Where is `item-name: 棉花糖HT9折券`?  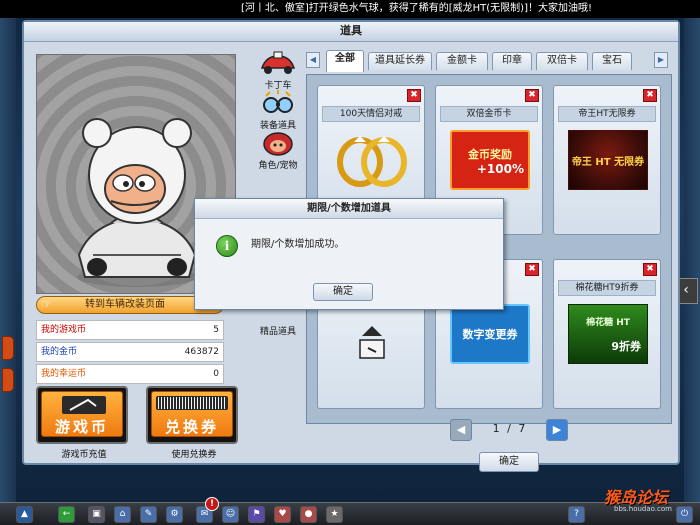
item-name: 棉花糖HT9折券 is located at coordinates (607, 288).